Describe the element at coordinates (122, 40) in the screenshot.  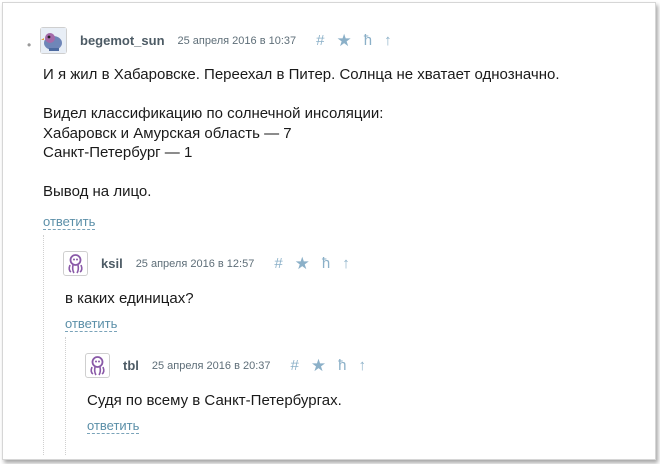
I see `username: begemot_sun` at that location.